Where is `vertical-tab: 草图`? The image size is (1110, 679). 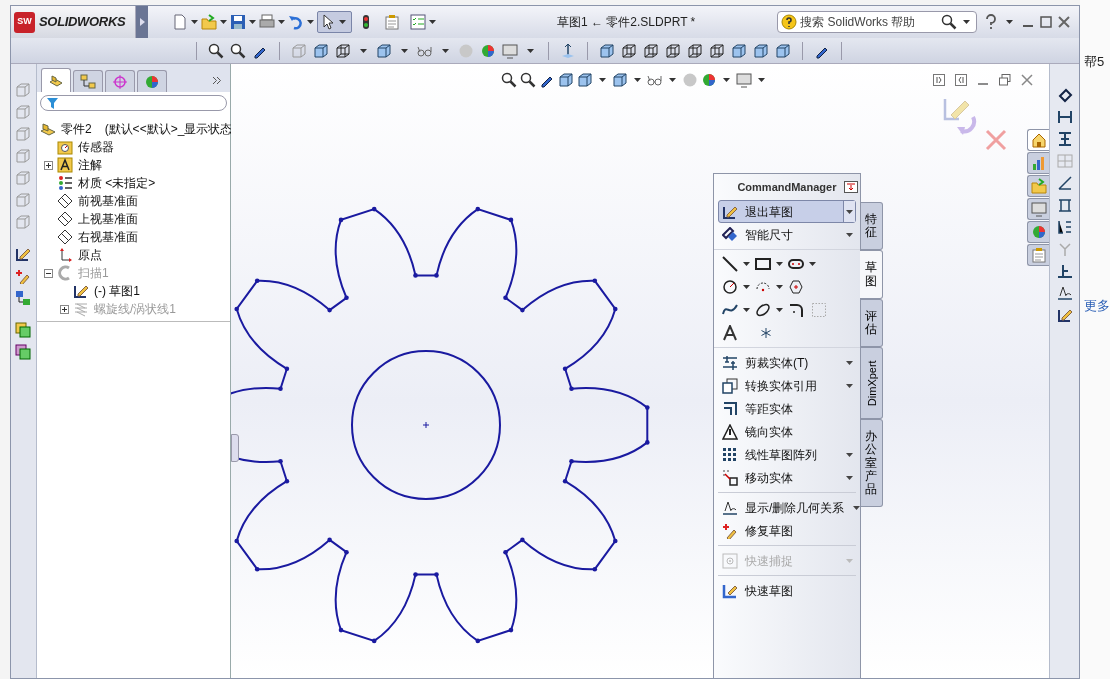 vertical-tab: 草图 is located at coordinates (871, 274).